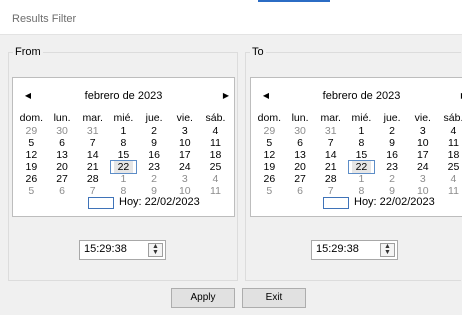  Describe the element at coordinates (300, 118) in the screenshot. I see `weekday-label: lun.` at that location.